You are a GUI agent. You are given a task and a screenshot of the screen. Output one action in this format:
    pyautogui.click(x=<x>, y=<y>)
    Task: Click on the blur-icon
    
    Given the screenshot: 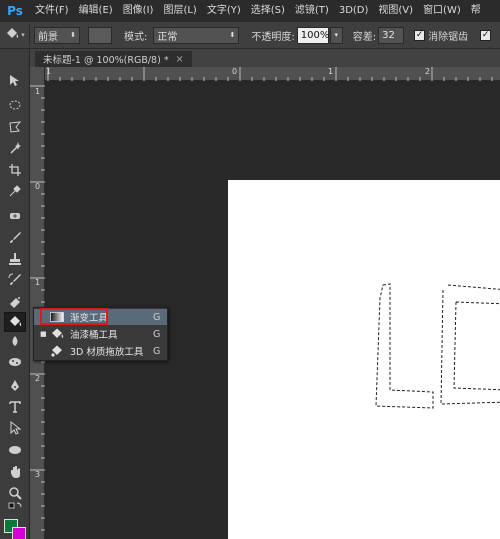 What is the action you would take?
    pyautogui.click(x=15, y=341)
    